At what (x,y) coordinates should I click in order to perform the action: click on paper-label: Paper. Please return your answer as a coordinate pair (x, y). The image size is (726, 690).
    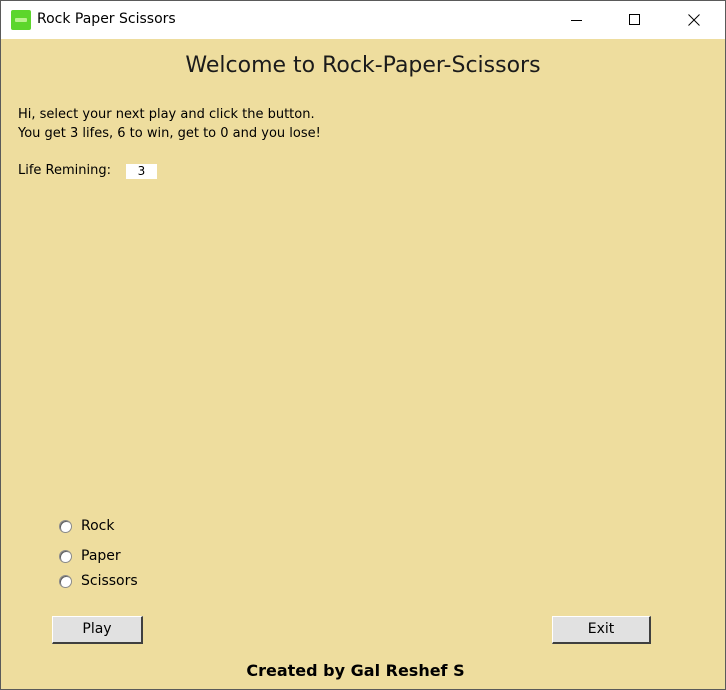
    Looking at the image, I should click on (101, 556).